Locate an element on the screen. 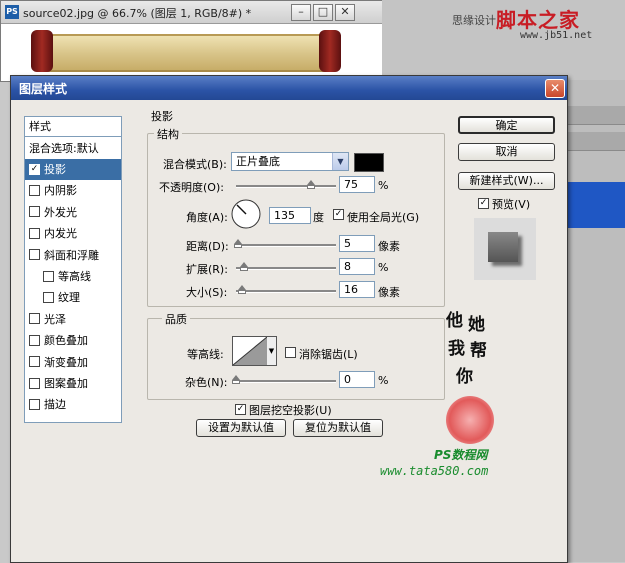 This screenshot has width=625, height=563. blend-mode-select: 正片叠底 ▼ is located at coordinates (290, 161).